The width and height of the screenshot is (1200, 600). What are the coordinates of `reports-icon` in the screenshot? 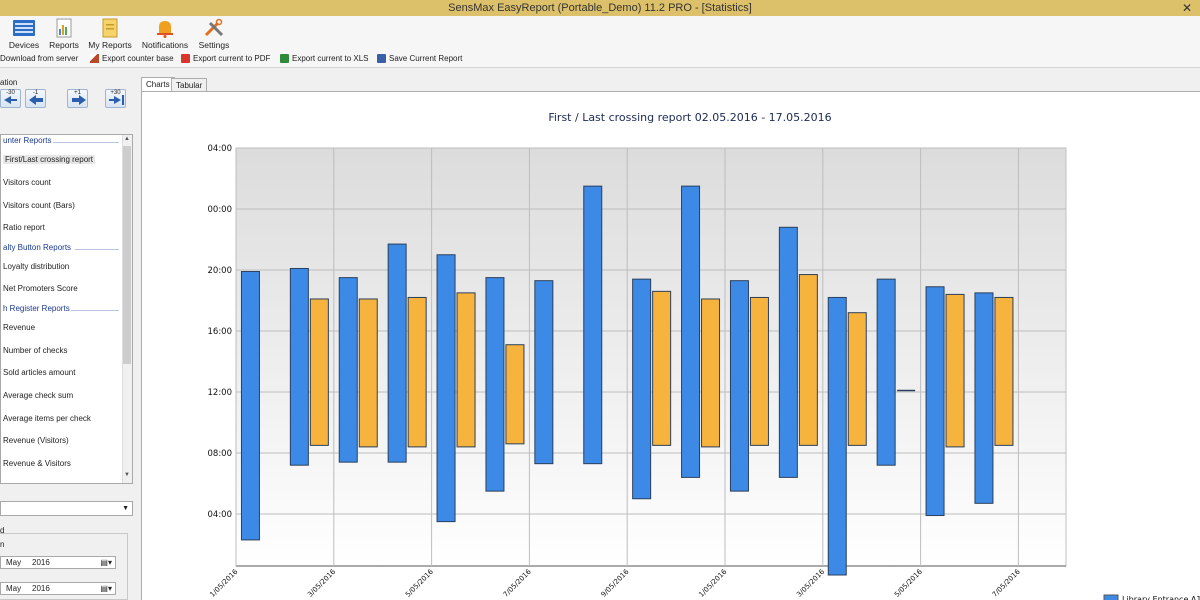 It's located at (64, 28).